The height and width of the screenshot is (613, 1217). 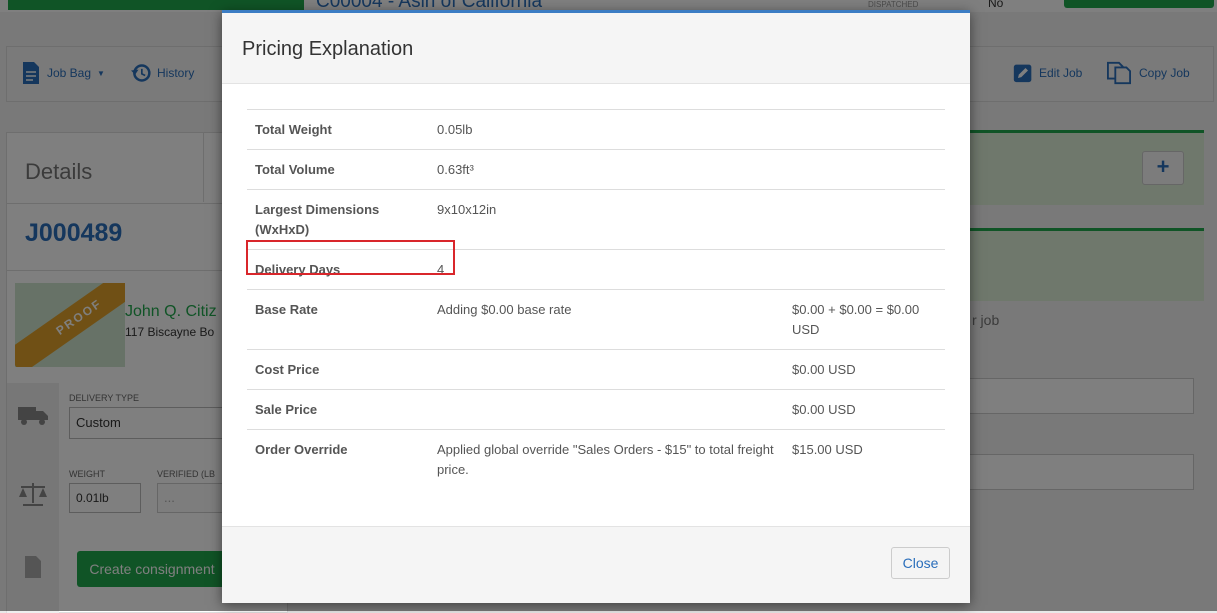 I want to click on pricing-row: Total Volume 0.63ft³, so click(x=596, y=169).